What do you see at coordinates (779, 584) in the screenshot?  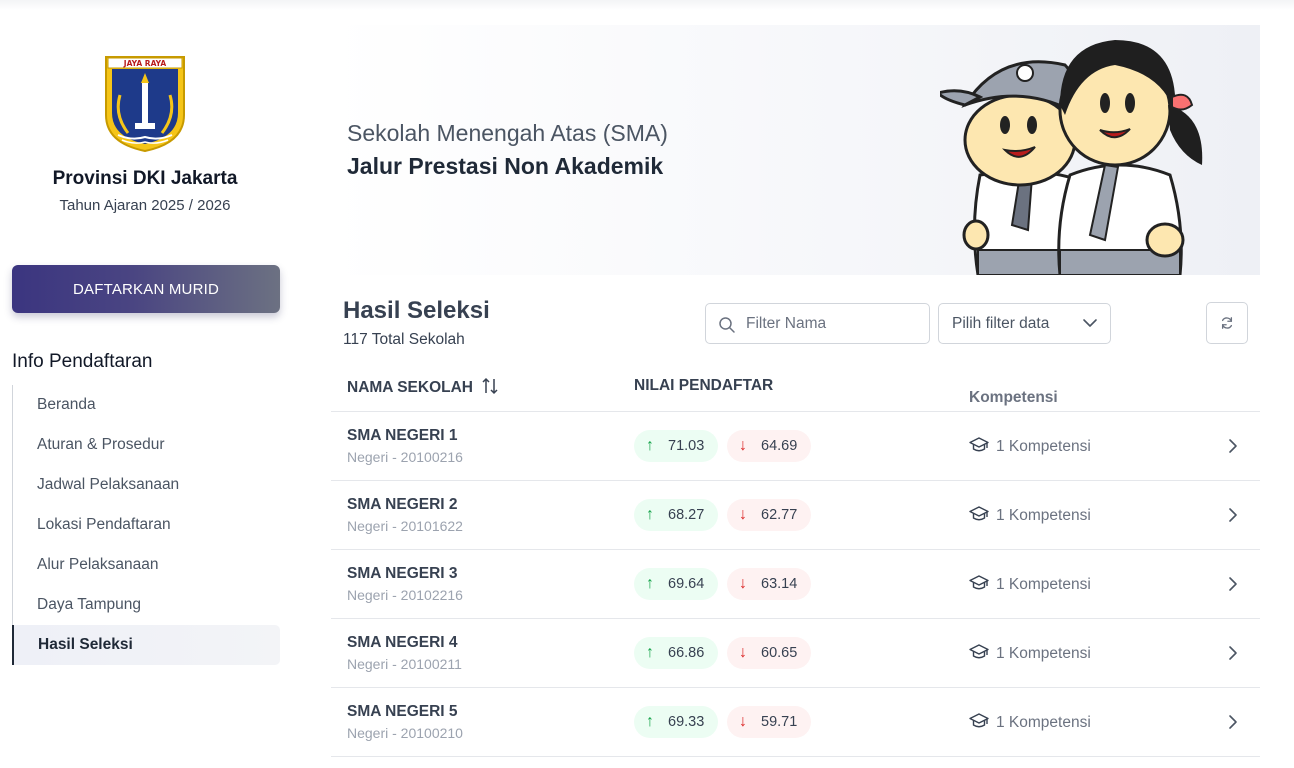 I see `score-low: 63.14` at bounding box center [779, 584].